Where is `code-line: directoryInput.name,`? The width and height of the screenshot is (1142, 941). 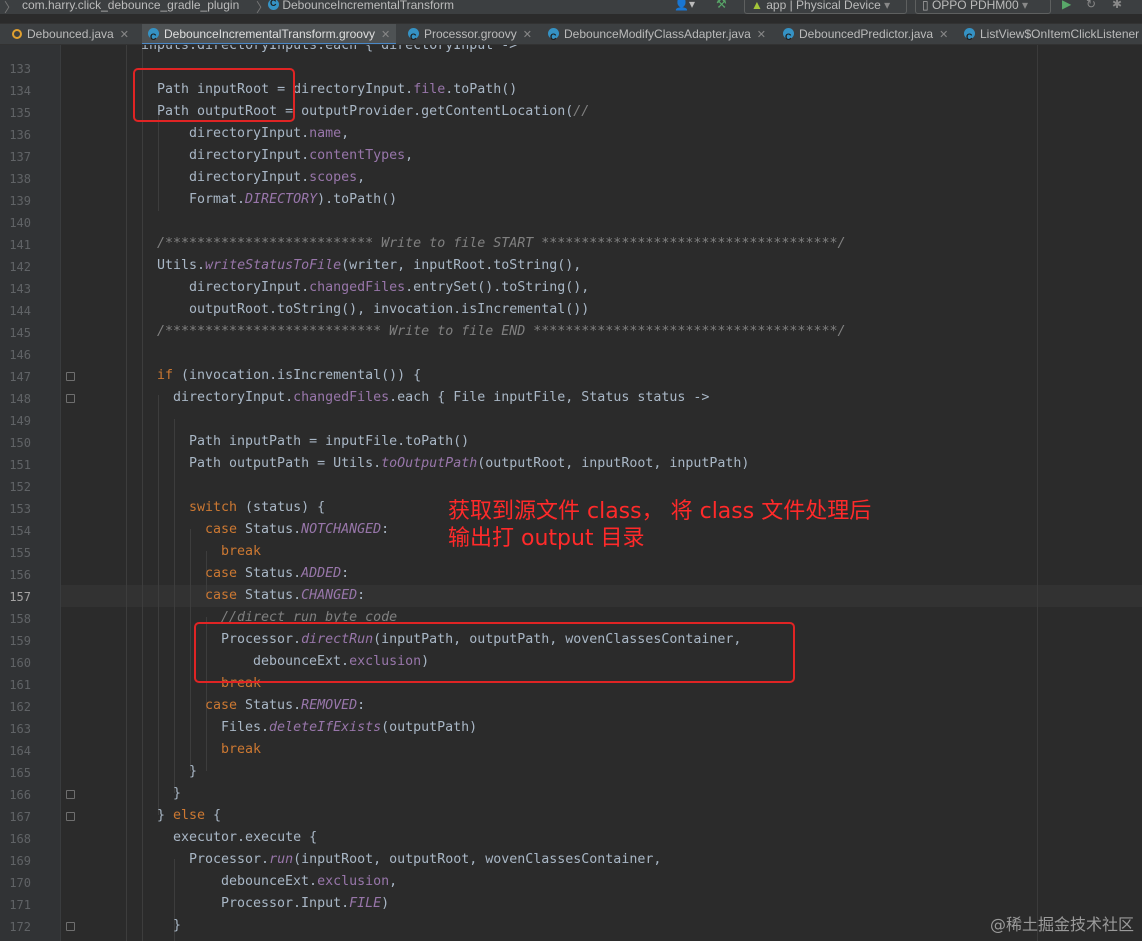
code-line: directoryInput.name, is located at coordinates (269, 134).